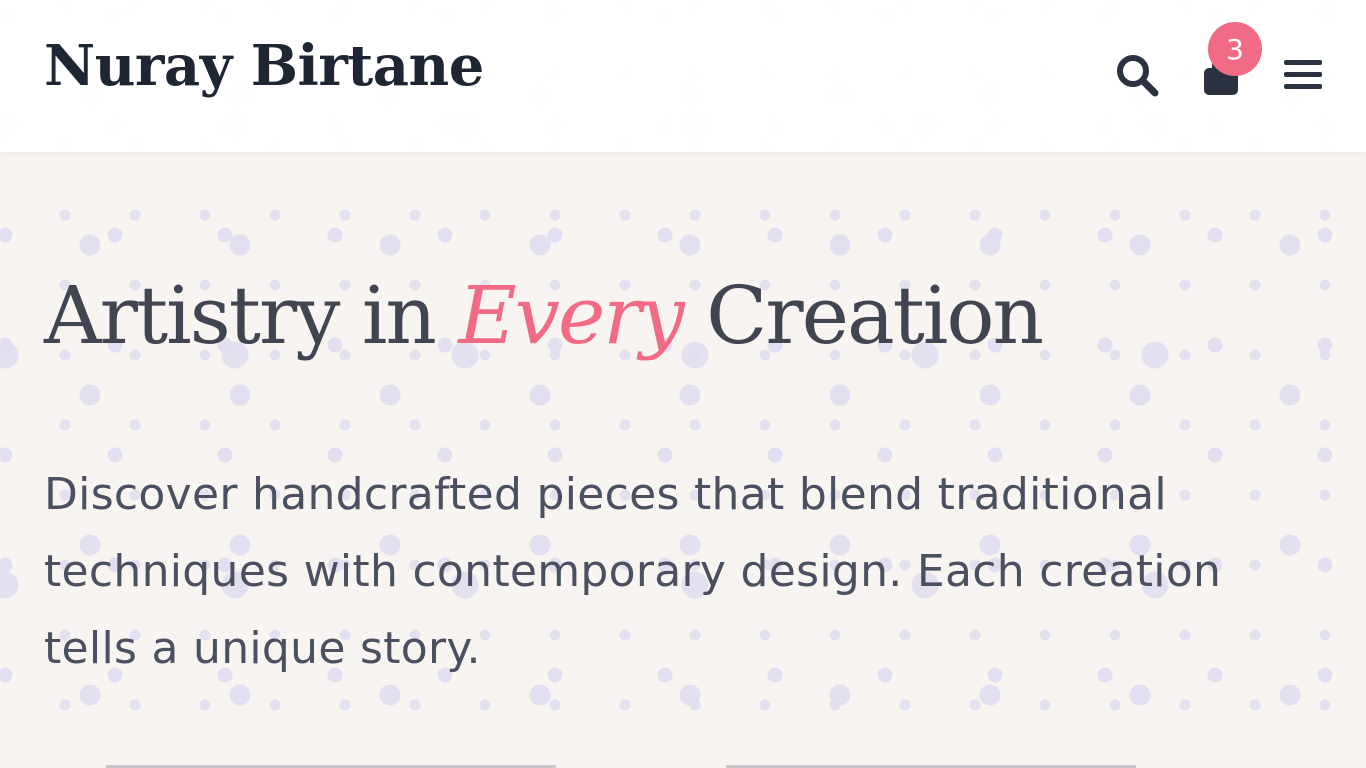  Describe the element at coordinates (863, 315) in the screenshot. I see `hero-title-end: Creation` at that location.